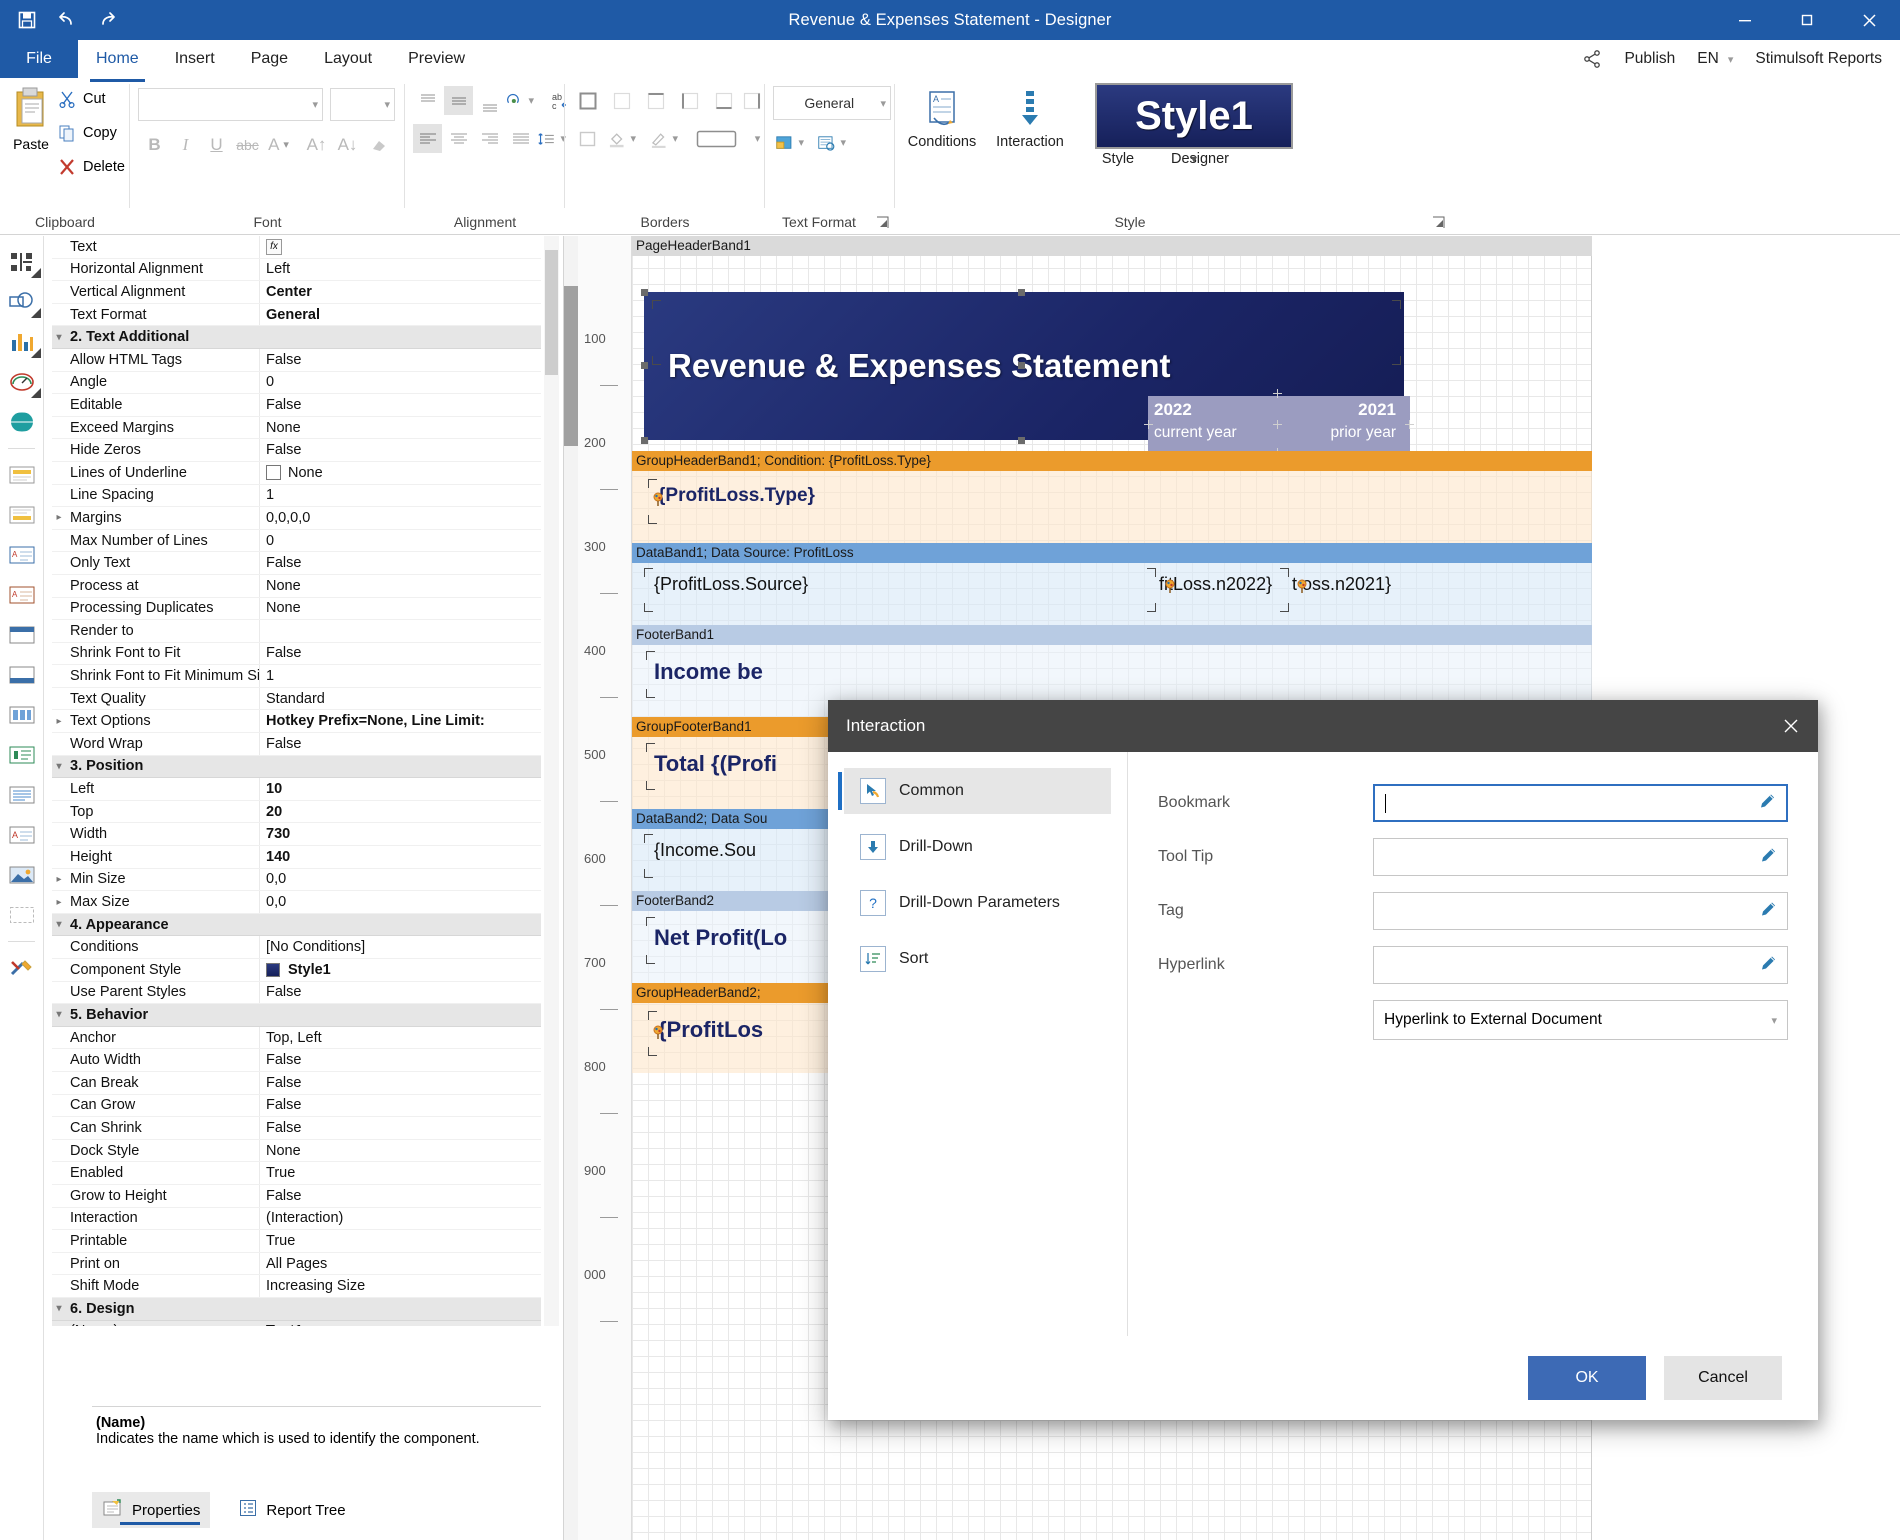 The height and width of the screenshot is (1540, 1900). Describe the element at coordinates (974, 791) in the screenshot. I see `nav-item-common: Common` at that location.